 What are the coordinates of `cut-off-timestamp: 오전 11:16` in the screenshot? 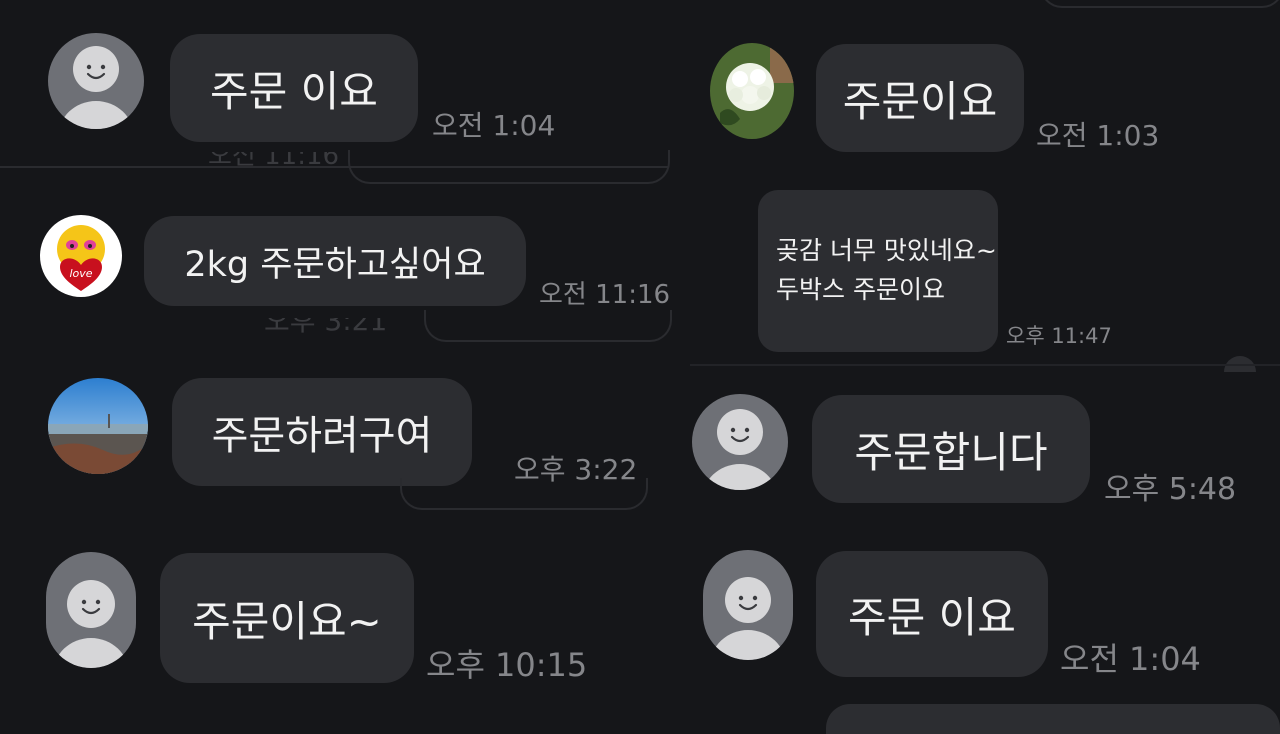 It's located at (274, 161).